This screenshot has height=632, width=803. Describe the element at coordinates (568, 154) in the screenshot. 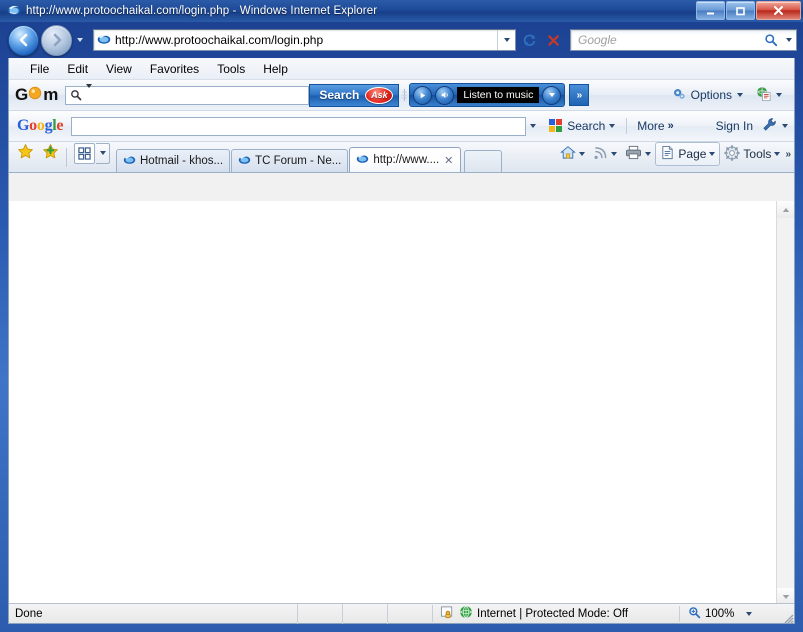

I see `home-icon` at that location.